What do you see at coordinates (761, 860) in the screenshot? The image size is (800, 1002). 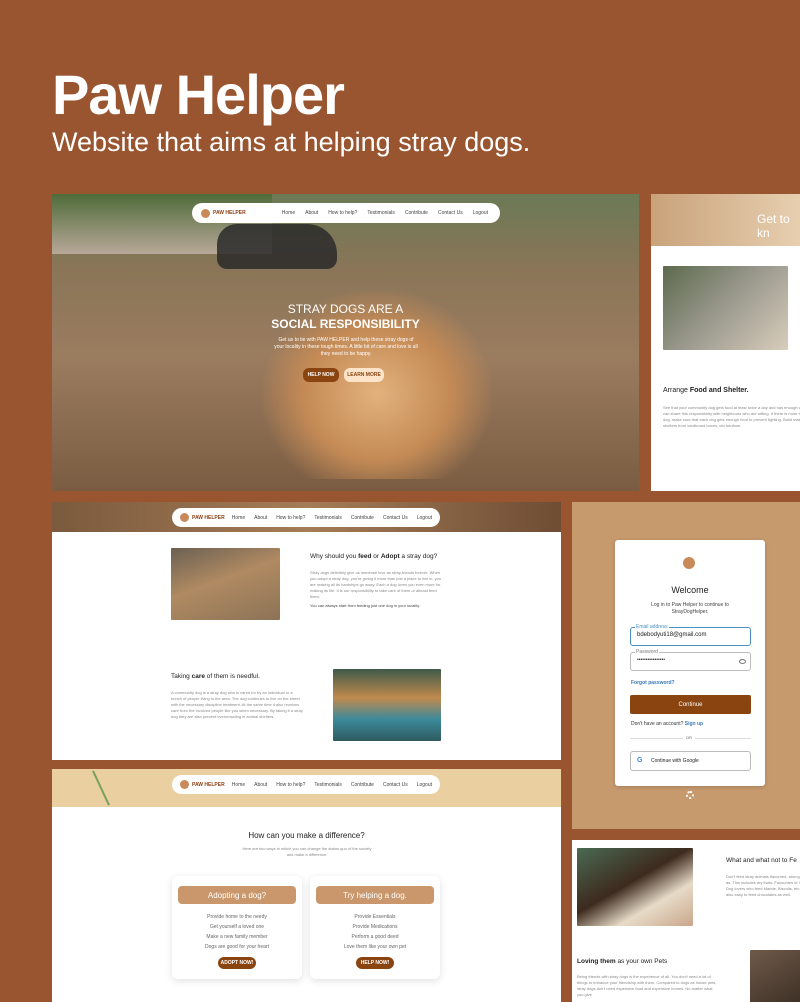 I see `feed-heading: What and what not to Fe` at bounding box center [761, 860].